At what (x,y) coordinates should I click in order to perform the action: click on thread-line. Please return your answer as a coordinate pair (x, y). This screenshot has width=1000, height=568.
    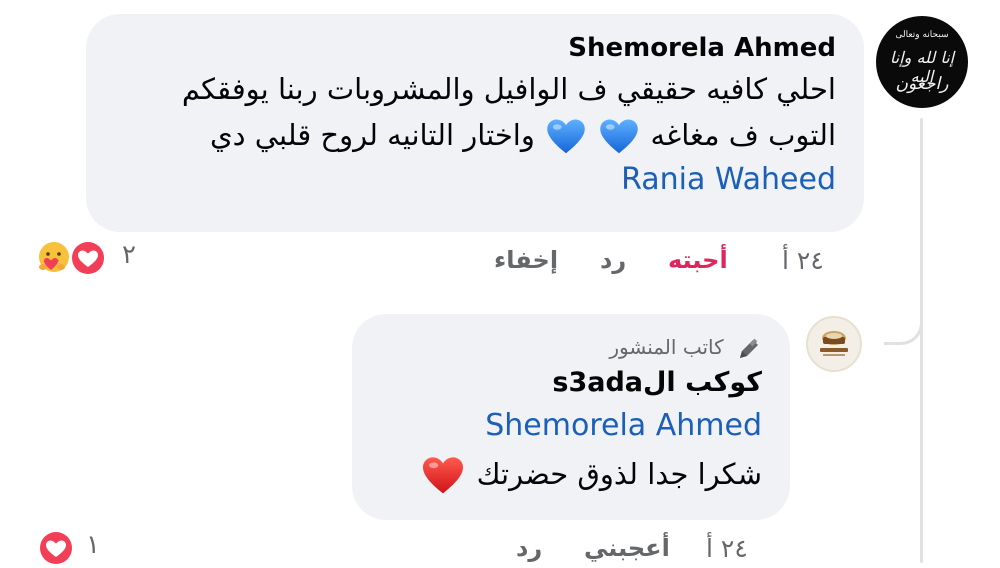
    Looking at the image, I should click on (921, 340).